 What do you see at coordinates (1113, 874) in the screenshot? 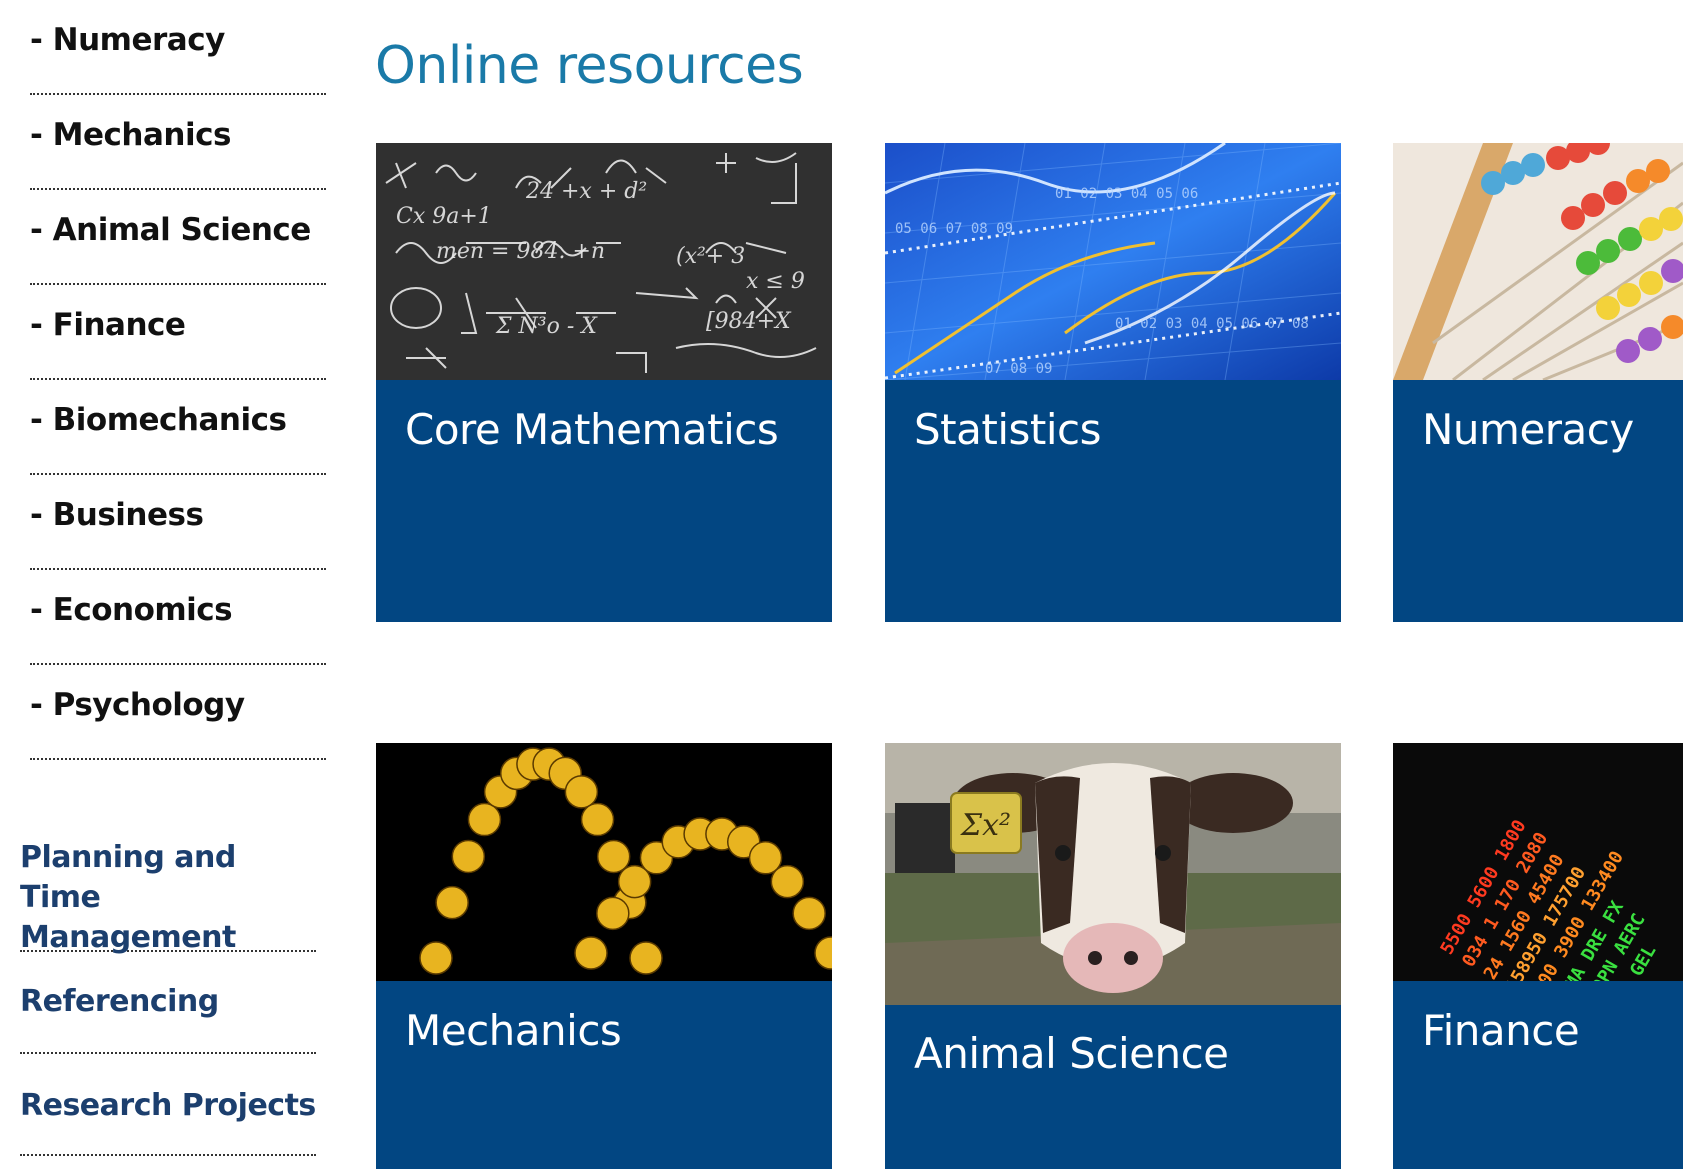
I see `calf-with-ear-tag-image: Σx²` at bounding box center [1113, 874].